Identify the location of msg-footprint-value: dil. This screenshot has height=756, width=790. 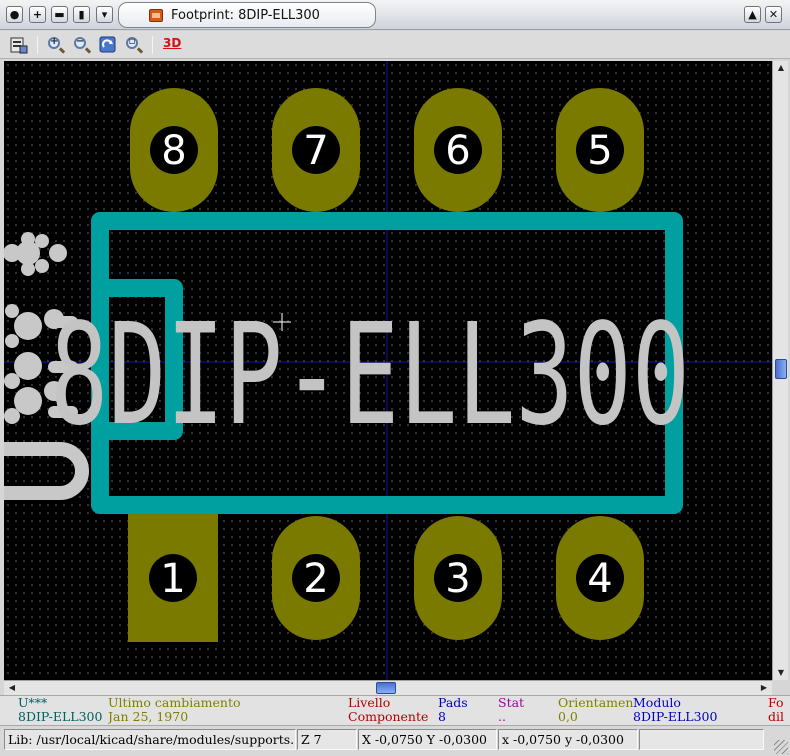
(776, 717).